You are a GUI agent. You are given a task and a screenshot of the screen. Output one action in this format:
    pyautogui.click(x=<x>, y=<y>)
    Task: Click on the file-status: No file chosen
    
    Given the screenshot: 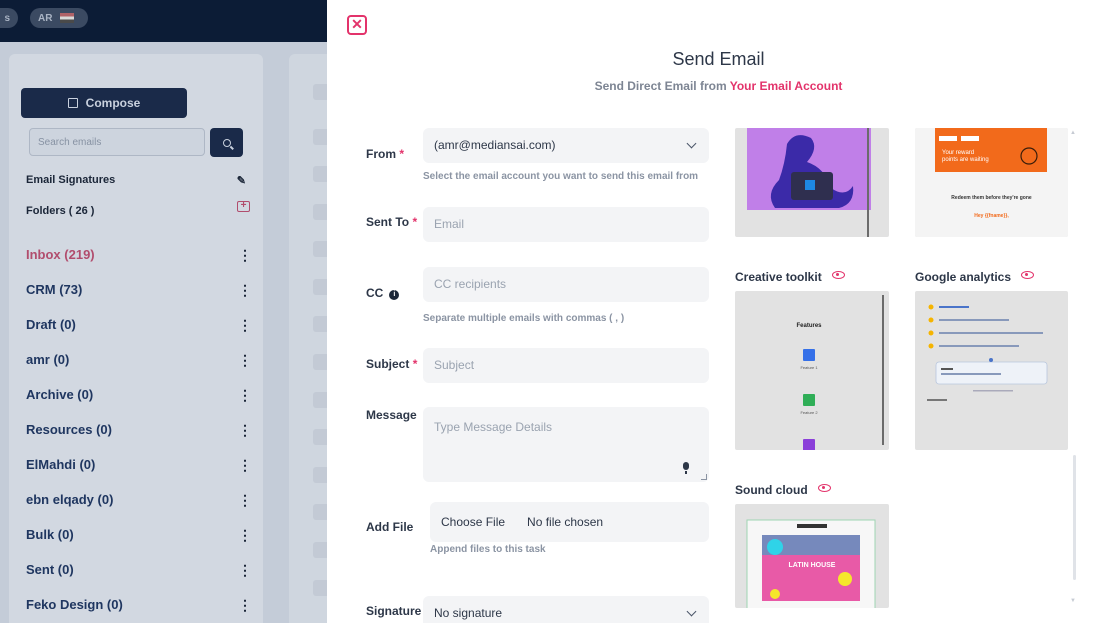 What is the action you would take?
    pyautogui.click(x=565, y=522)
    